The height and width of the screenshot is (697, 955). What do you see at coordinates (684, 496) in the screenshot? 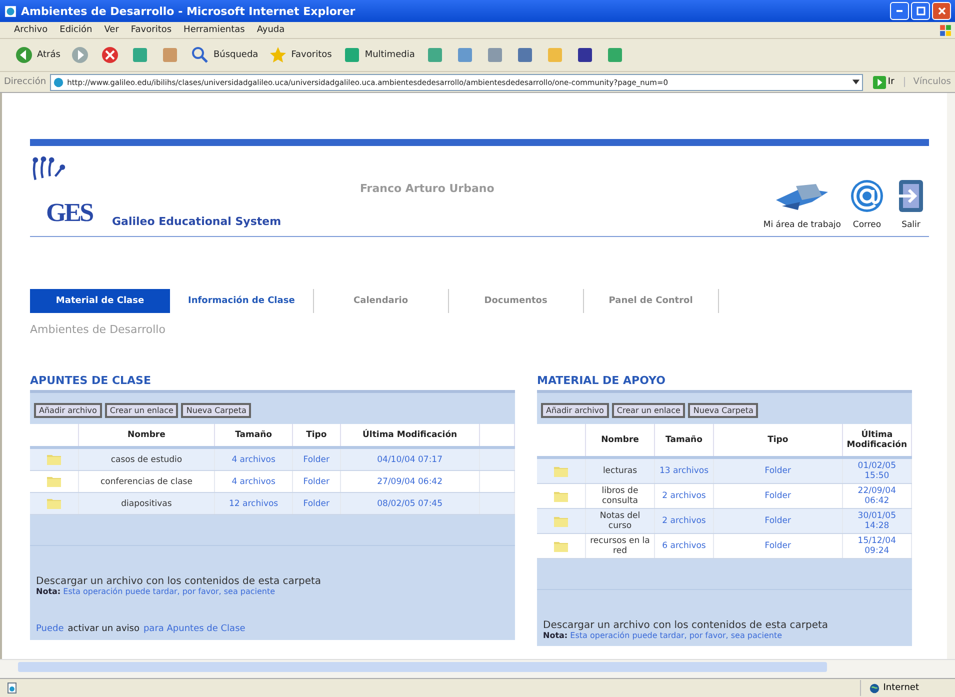
I see `file-count-link: 2 archivos` at bounding box center [684, 496].